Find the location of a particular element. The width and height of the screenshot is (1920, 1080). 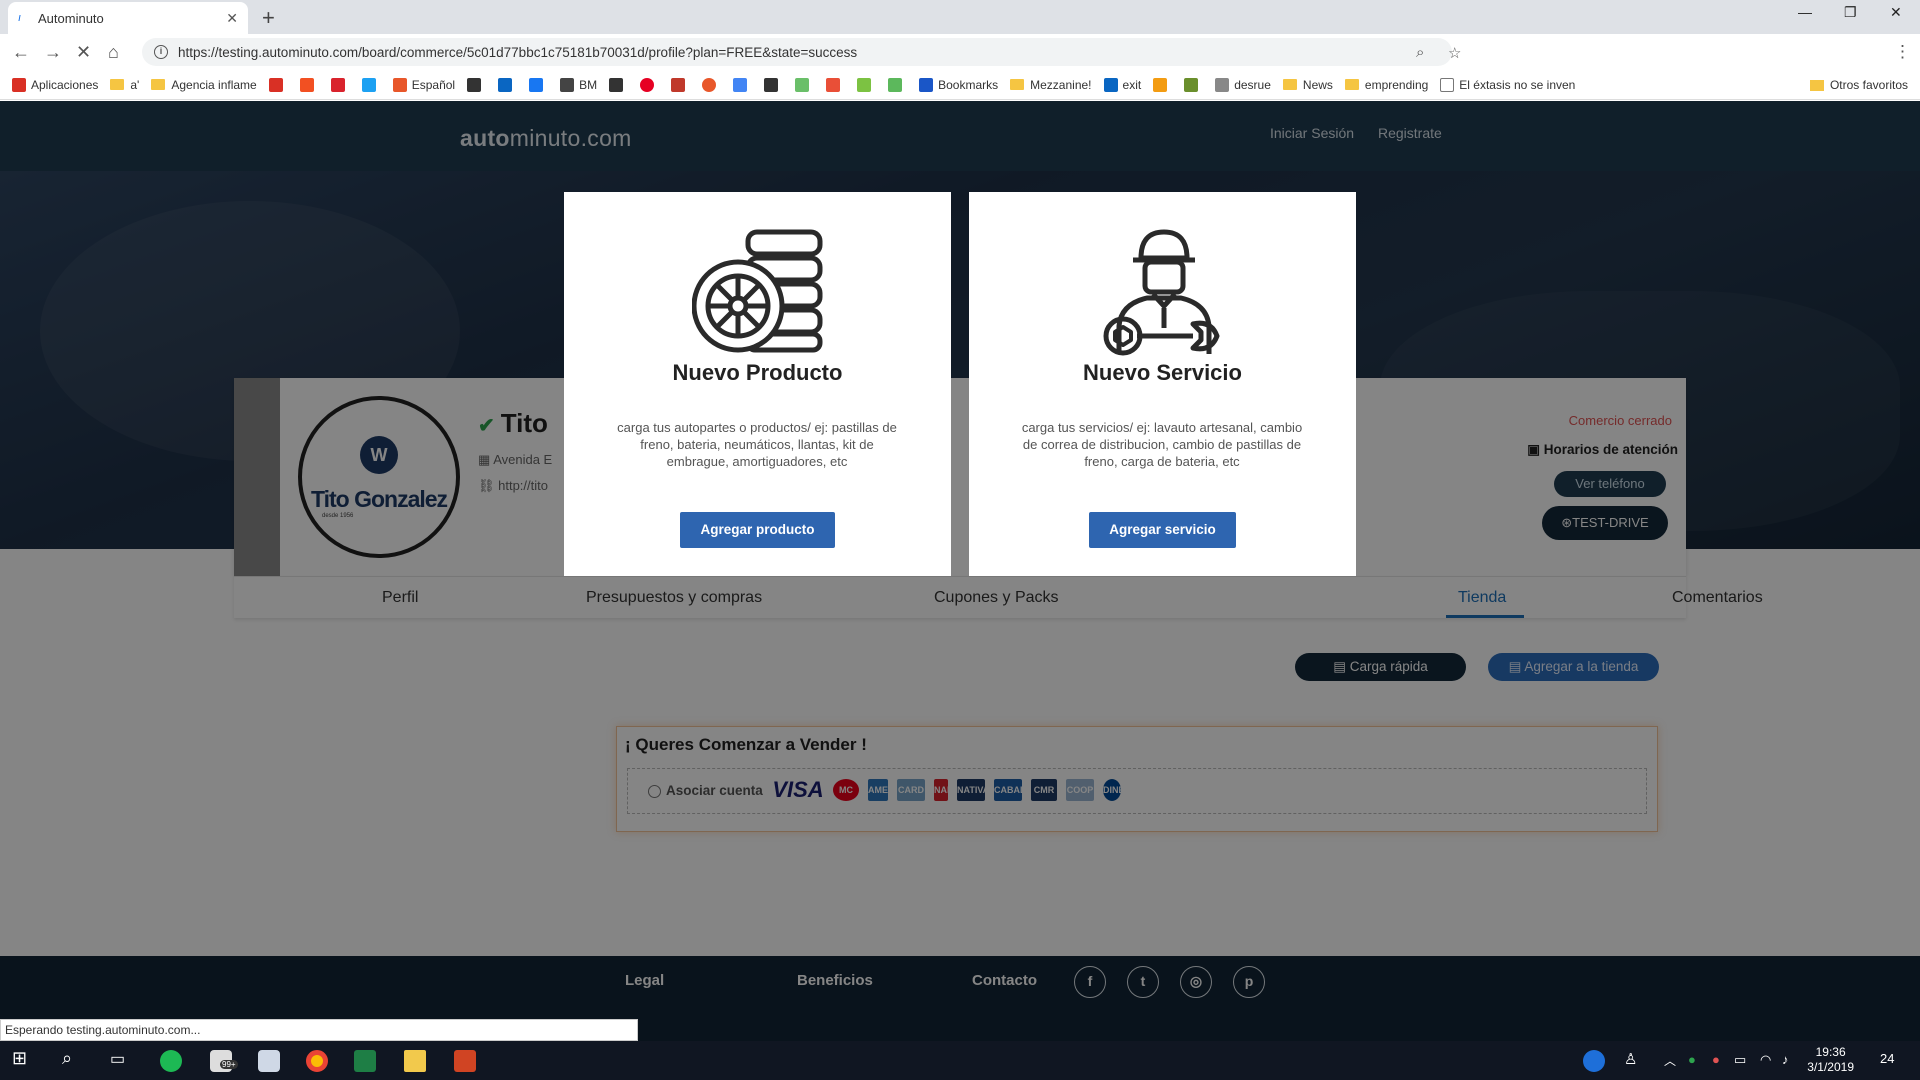

bookmark-pinterest is located at coordinates (649, 84).